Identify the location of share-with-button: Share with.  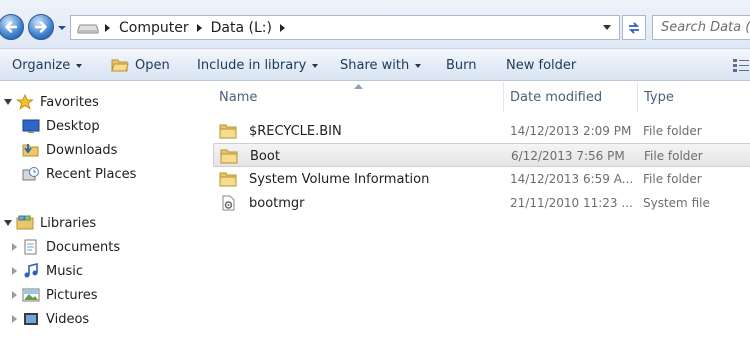
(381, 65).